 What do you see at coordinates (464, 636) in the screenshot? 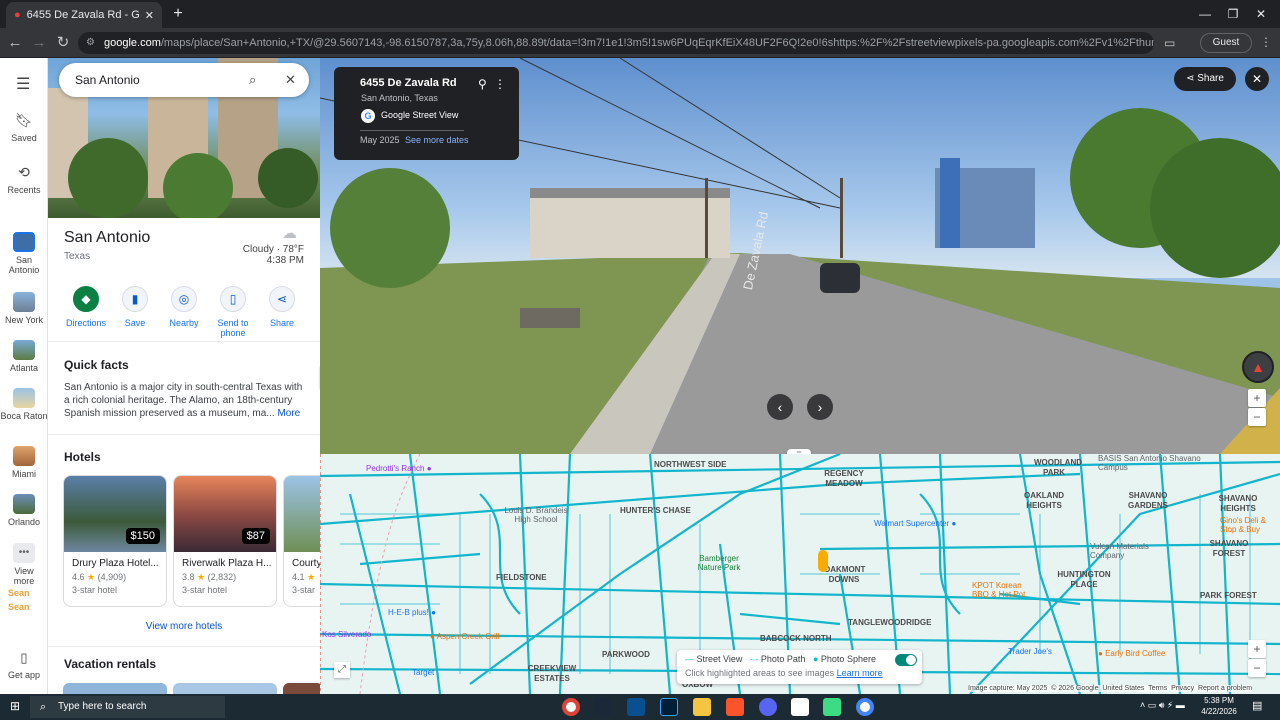
I see `map-poi: ● Aspen Creek Grill` at bounding box center [464, 636].